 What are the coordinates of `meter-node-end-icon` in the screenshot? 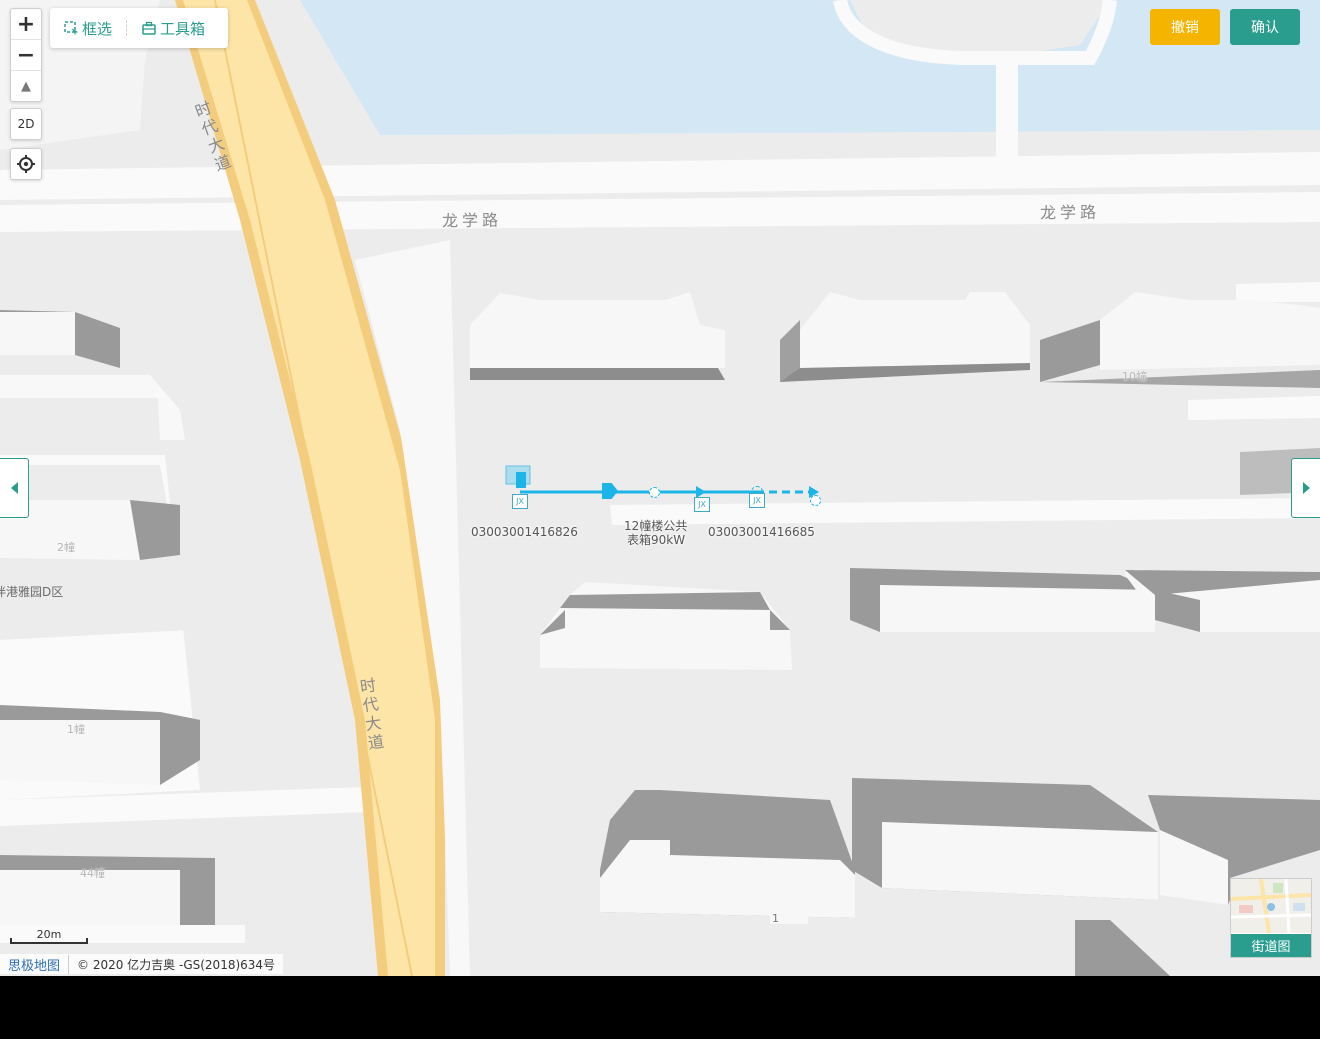 It's located at (815, 500).